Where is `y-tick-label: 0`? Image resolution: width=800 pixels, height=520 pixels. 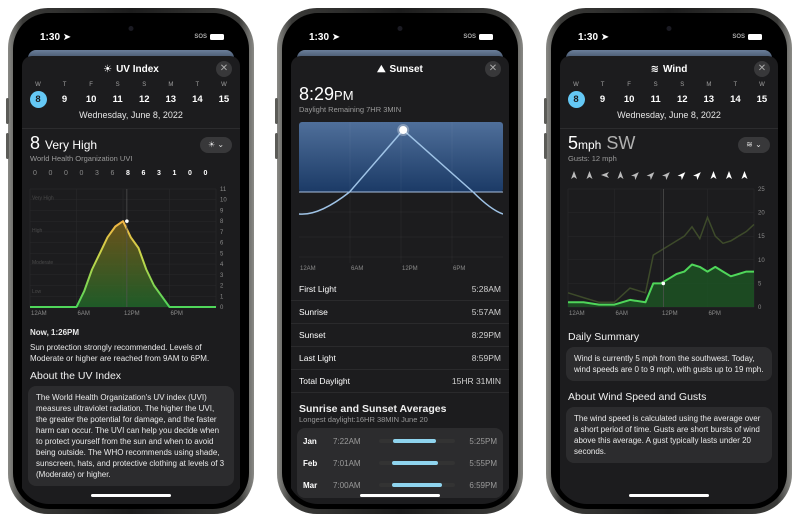
y-tick-label: 0 is located at coordinates (760, 308).